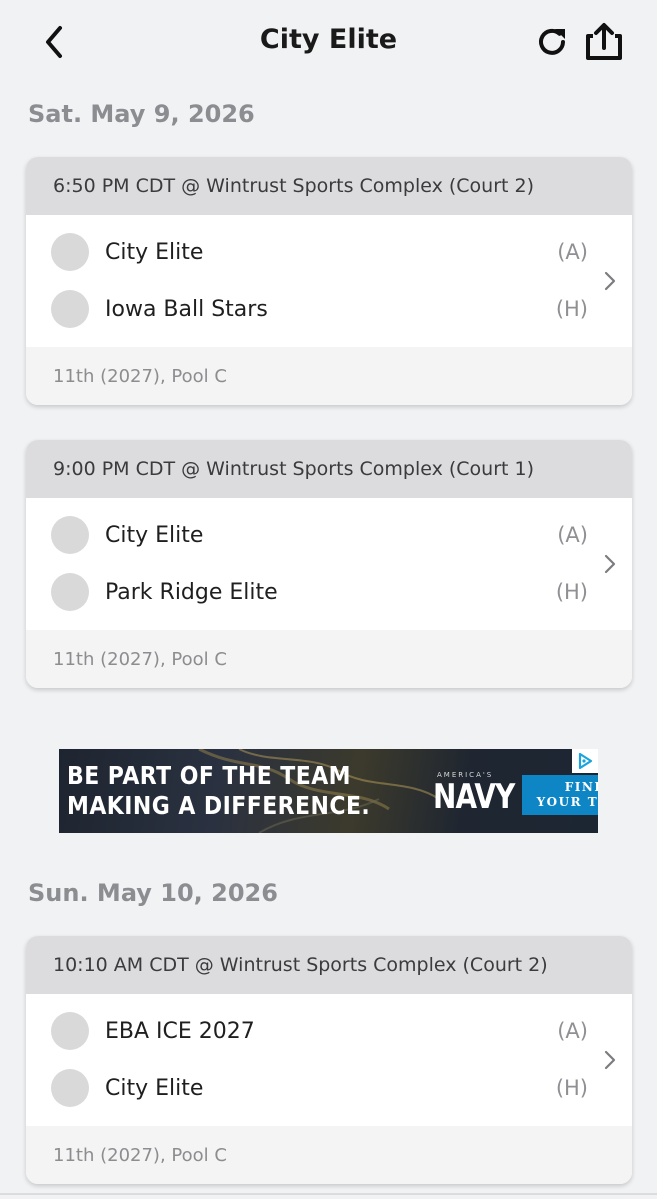 This screenshot has height=1199, width=657. What do you see at coordinates (180, 1031) in the screenshot?
I see `team-name: EBA ICE 2027` at bounding box center [180, 1031].